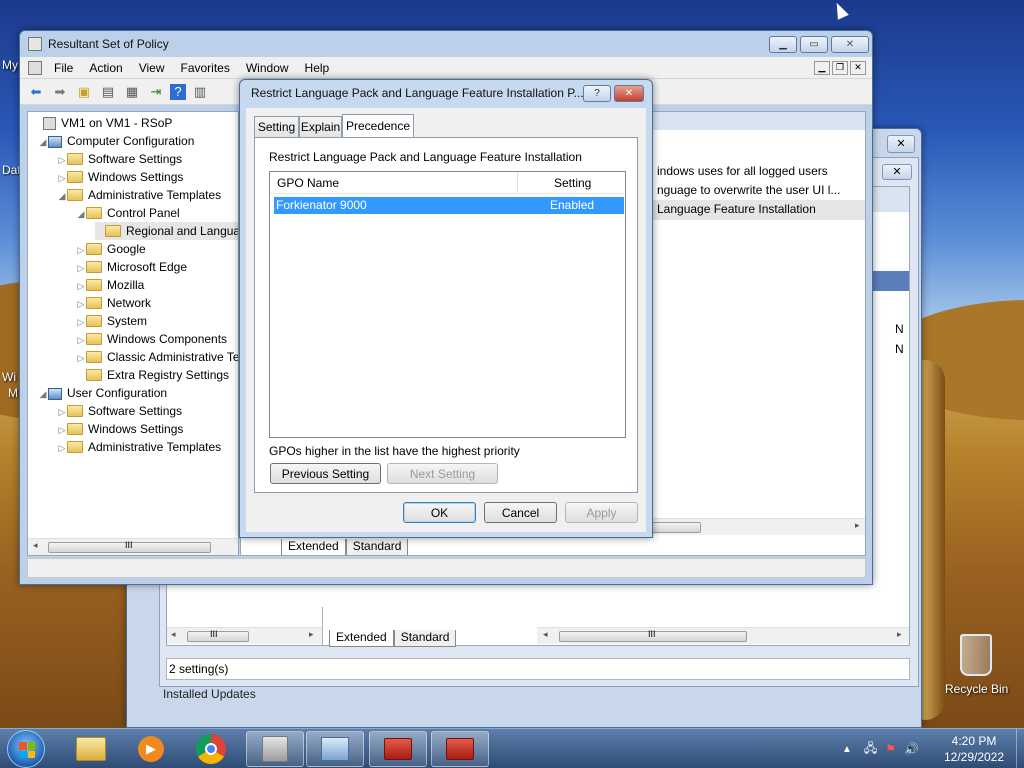 This screenshot has width=1024, height=768. Describe the element at coordinates (178, 91) in the screenshot. I see `help-icon: ?` at that location.